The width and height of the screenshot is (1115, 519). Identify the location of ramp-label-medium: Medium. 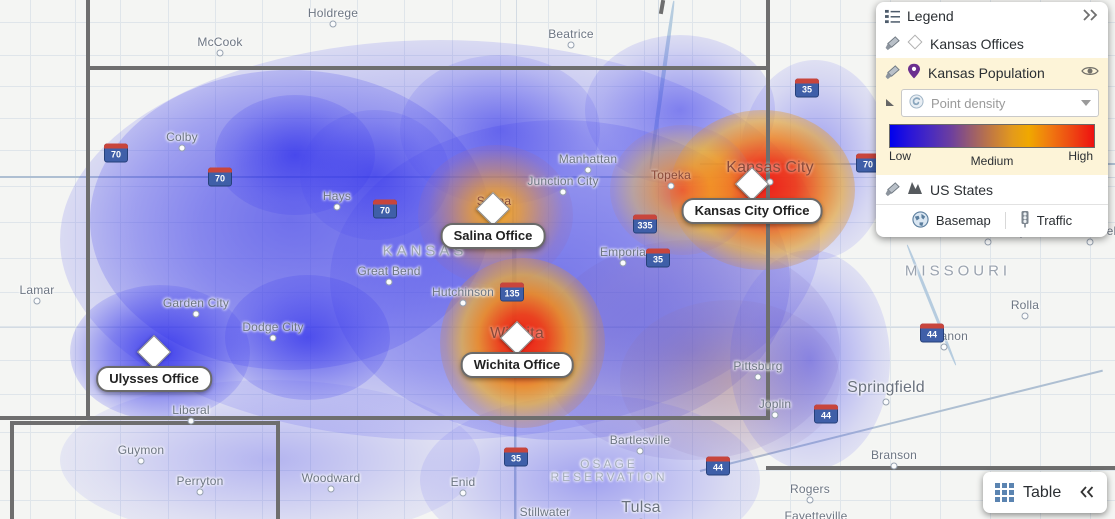
(992, 161).